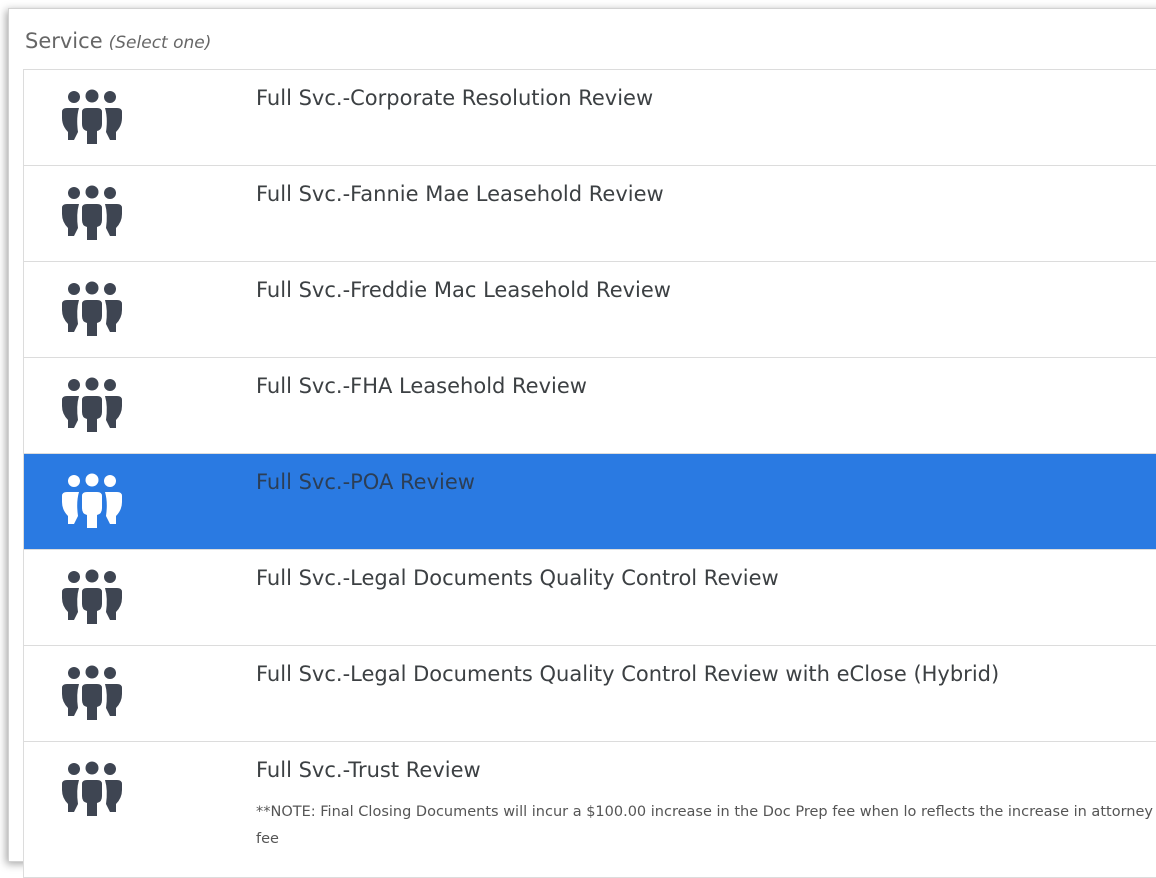  I want to click on service-option-fannie-mae-leasehold: Full Svc.-Fannie Mae Leasehold Review, so click(590, 214).